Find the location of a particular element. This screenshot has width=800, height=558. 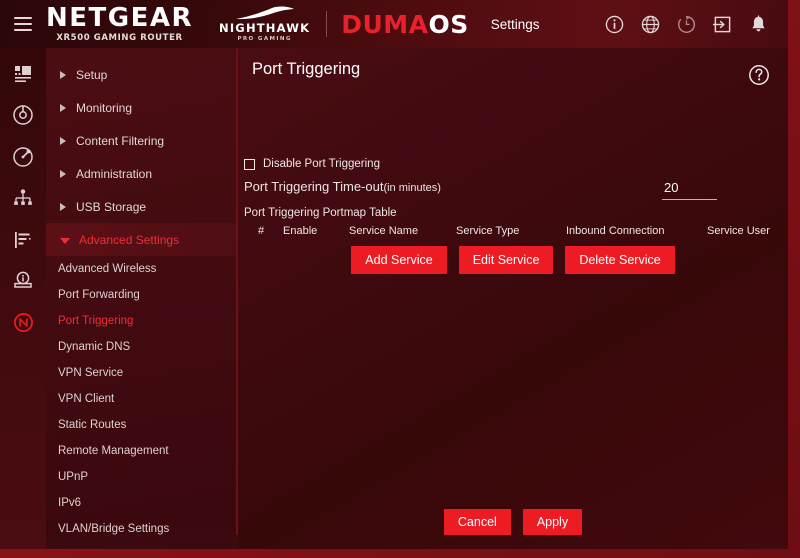

cancel-button: Cancel is located at coordinates (477, 522).